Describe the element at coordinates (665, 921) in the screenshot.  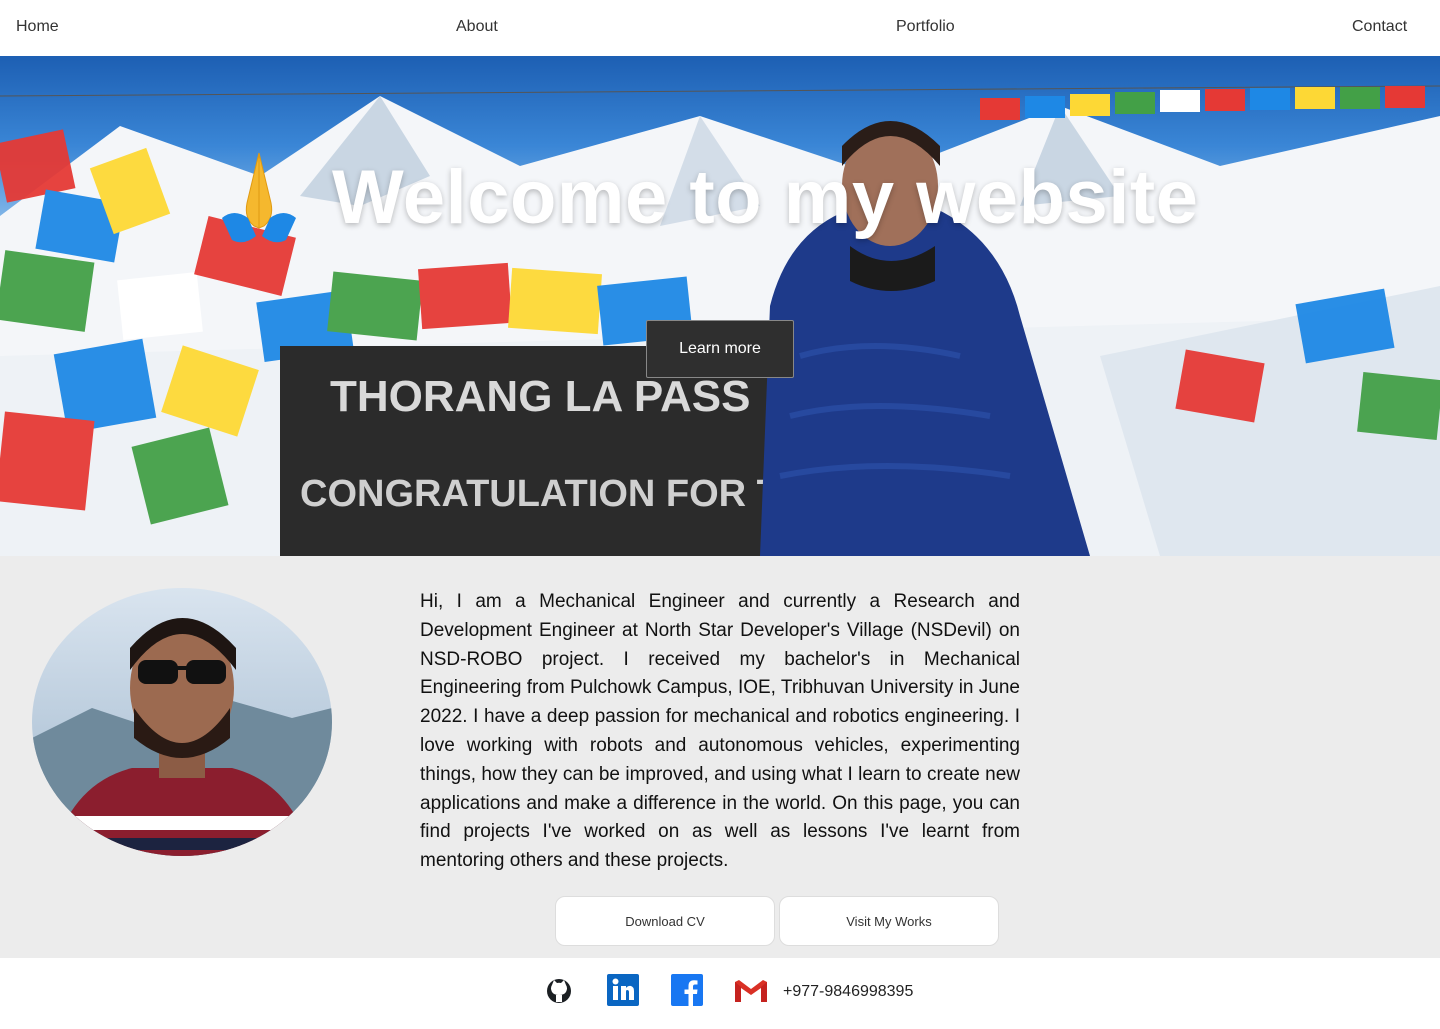
I see `download-cv-button: Download CV` at that location.